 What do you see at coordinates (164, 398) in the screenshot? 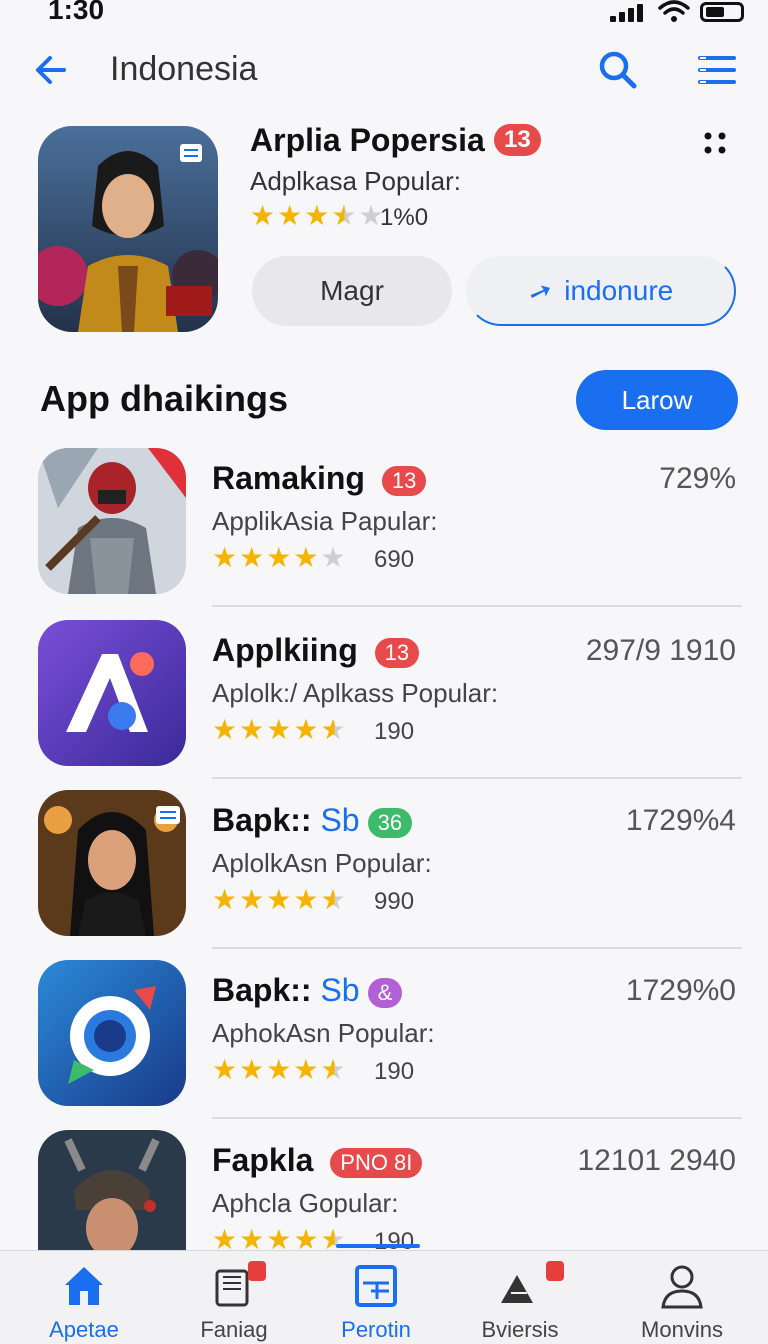
I see `section-title: App dhaikings` at bounding box center [164, 398].